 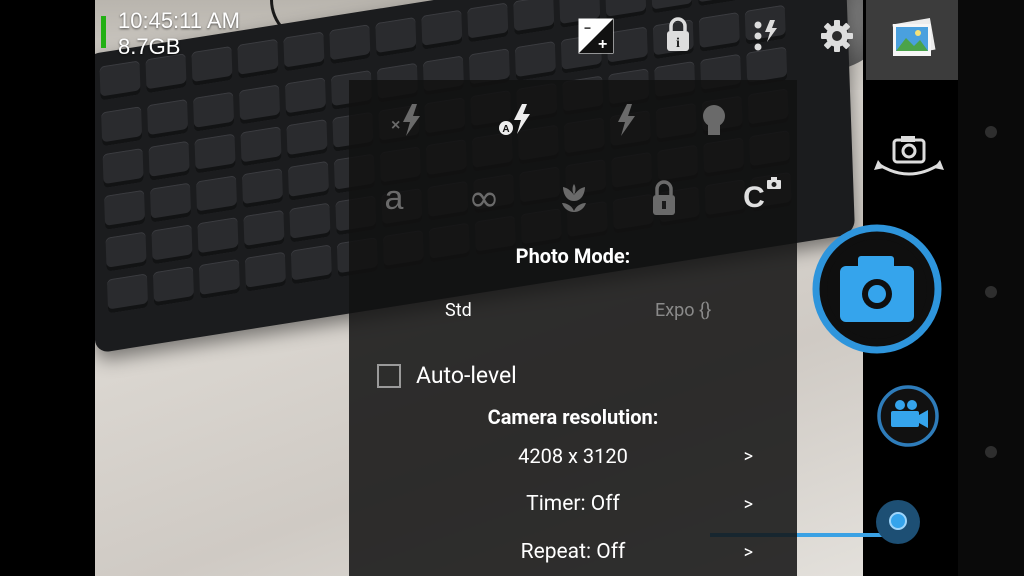 I want to click on auto-level-label: Auto-level, so click(x=466, y=375).